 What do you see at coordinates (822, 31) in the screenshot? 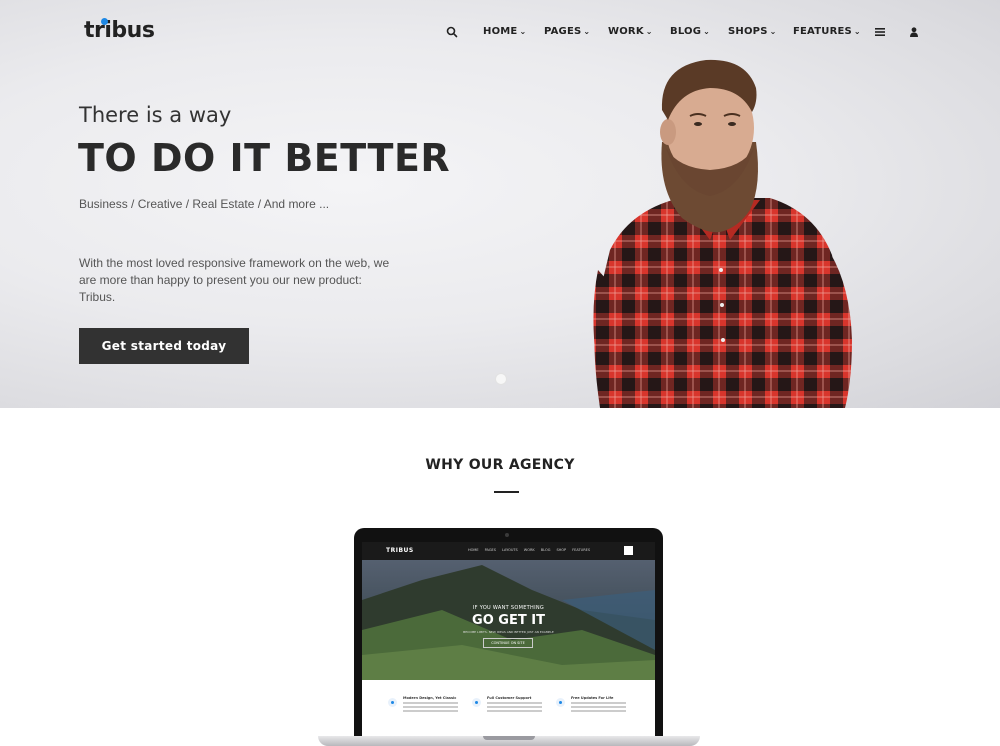
I see `nav-item-label: FEATURES` at bounding box center [822, 31].